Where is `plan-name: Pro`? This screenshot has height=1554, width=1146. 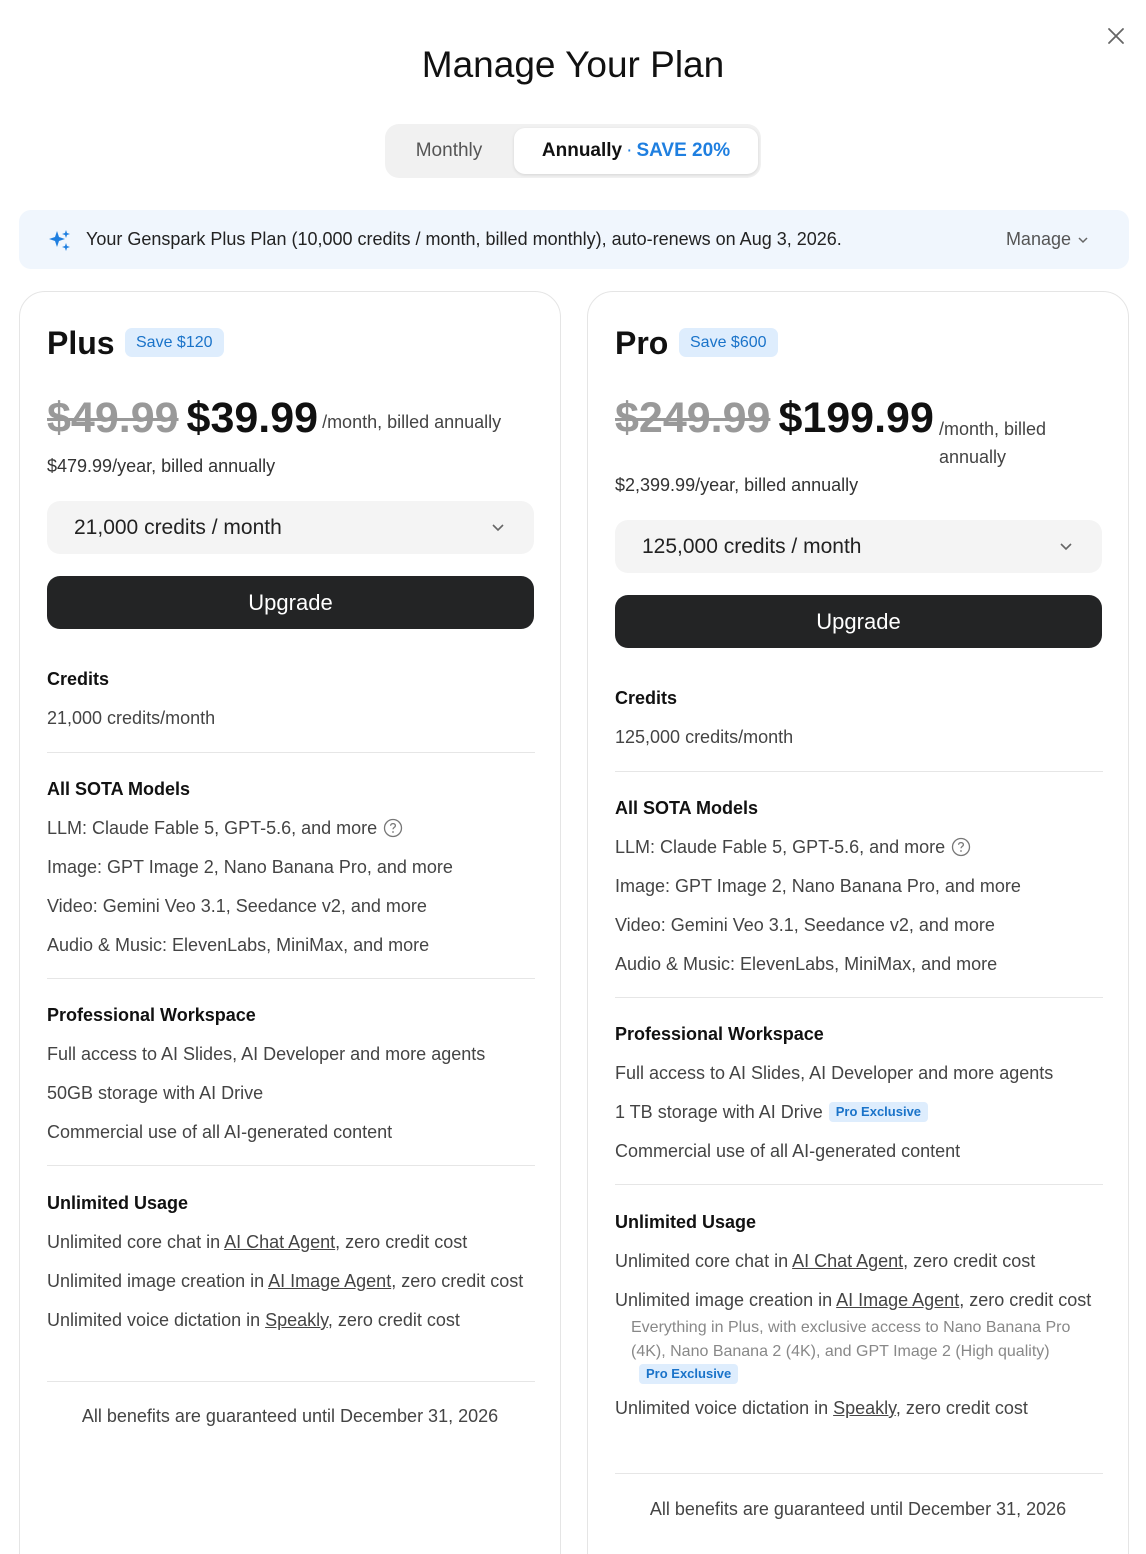
plan-name: Pro is located at coordinates (642, 343).